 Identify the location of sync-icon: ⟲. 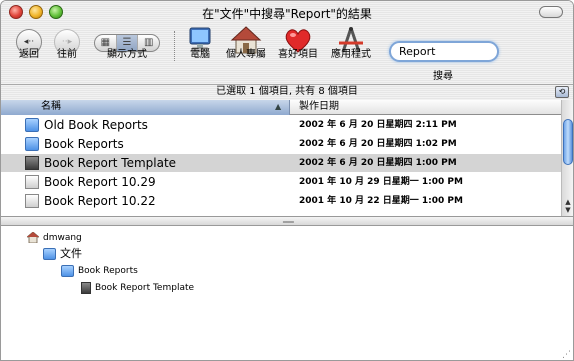
(562, 92).